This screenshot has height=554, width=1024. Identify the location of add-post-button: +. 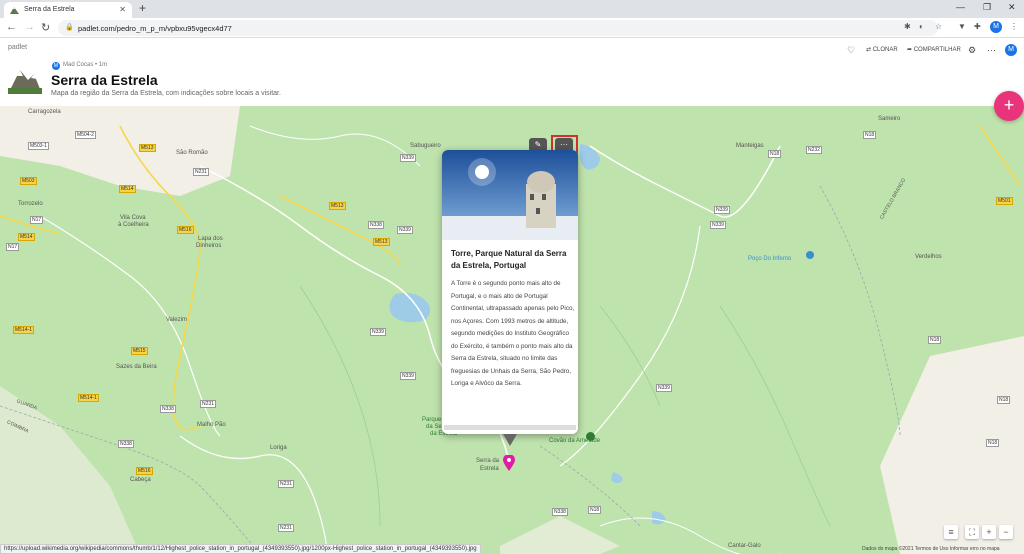
(1009, 106).